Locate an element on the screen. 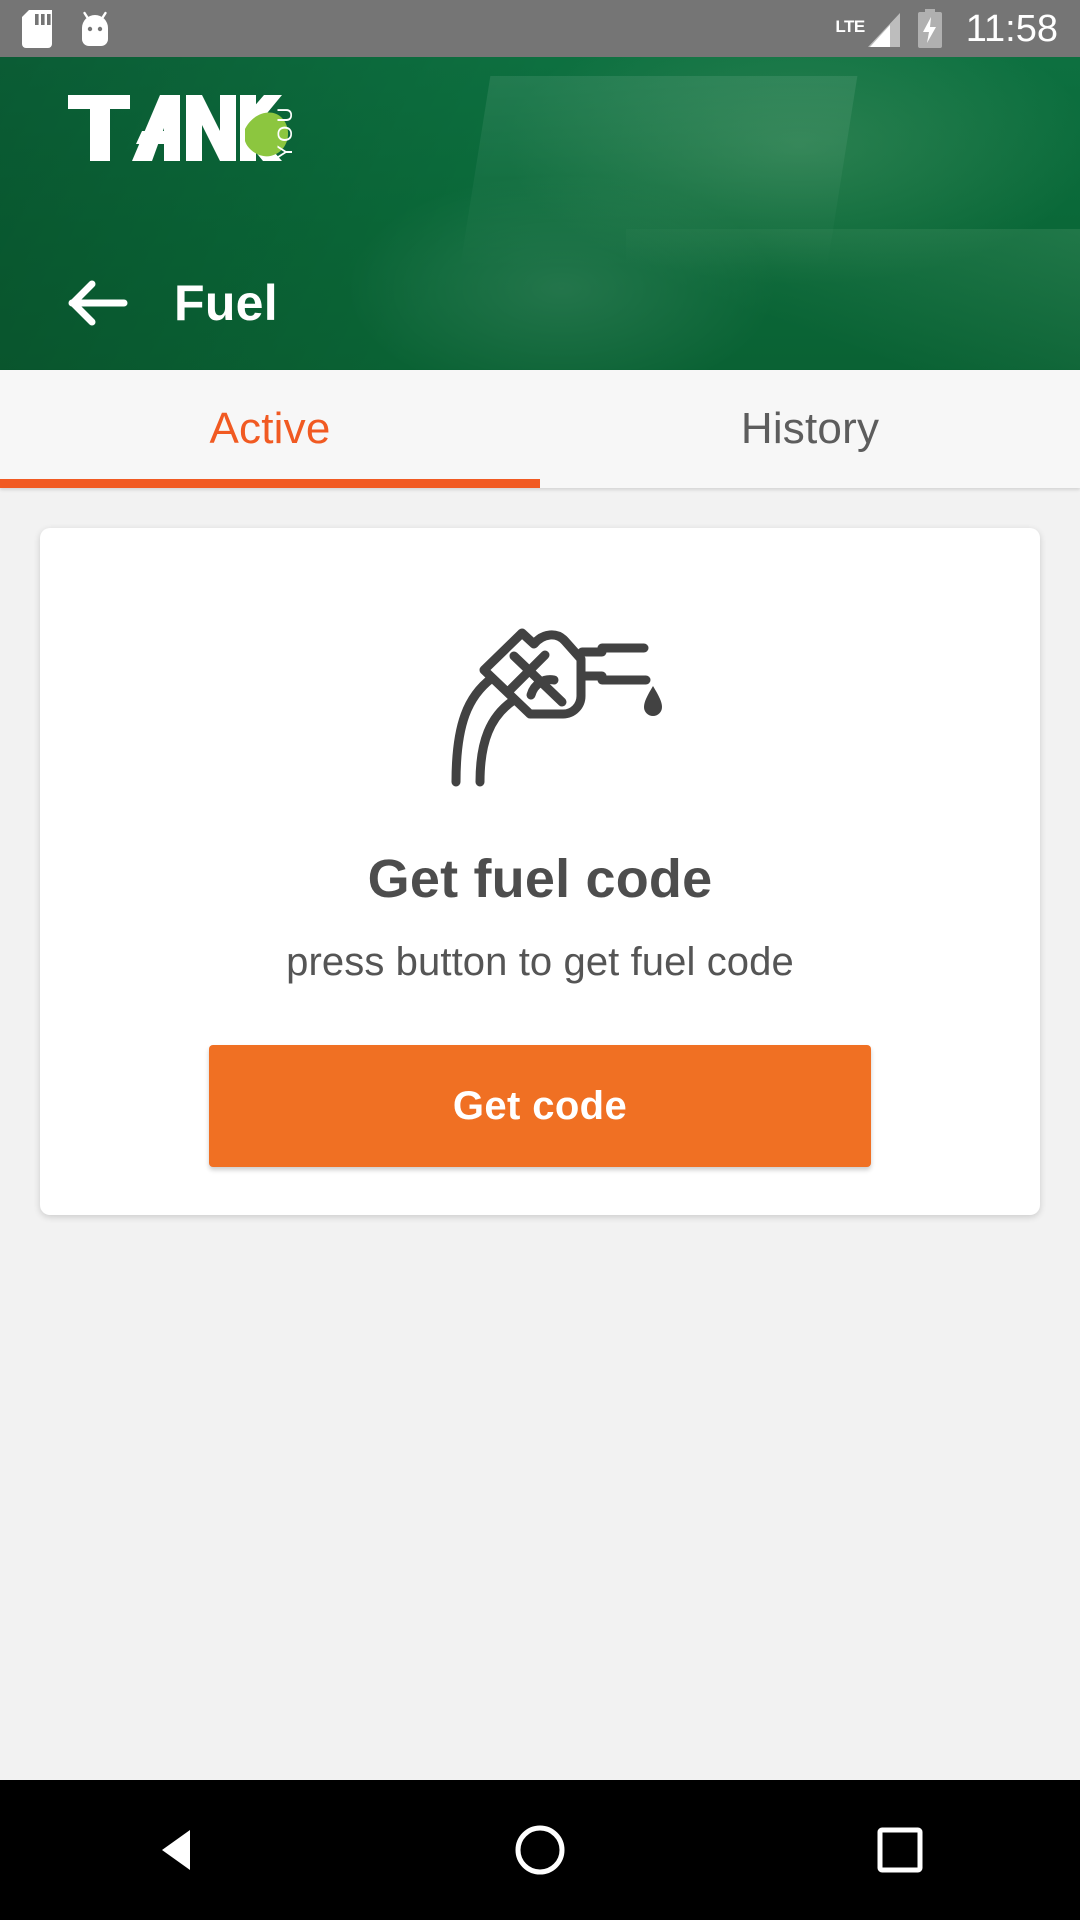 This screenshot has width=1080, height=1920. get-code-button: Get code is located at coordinates (540, 1106).